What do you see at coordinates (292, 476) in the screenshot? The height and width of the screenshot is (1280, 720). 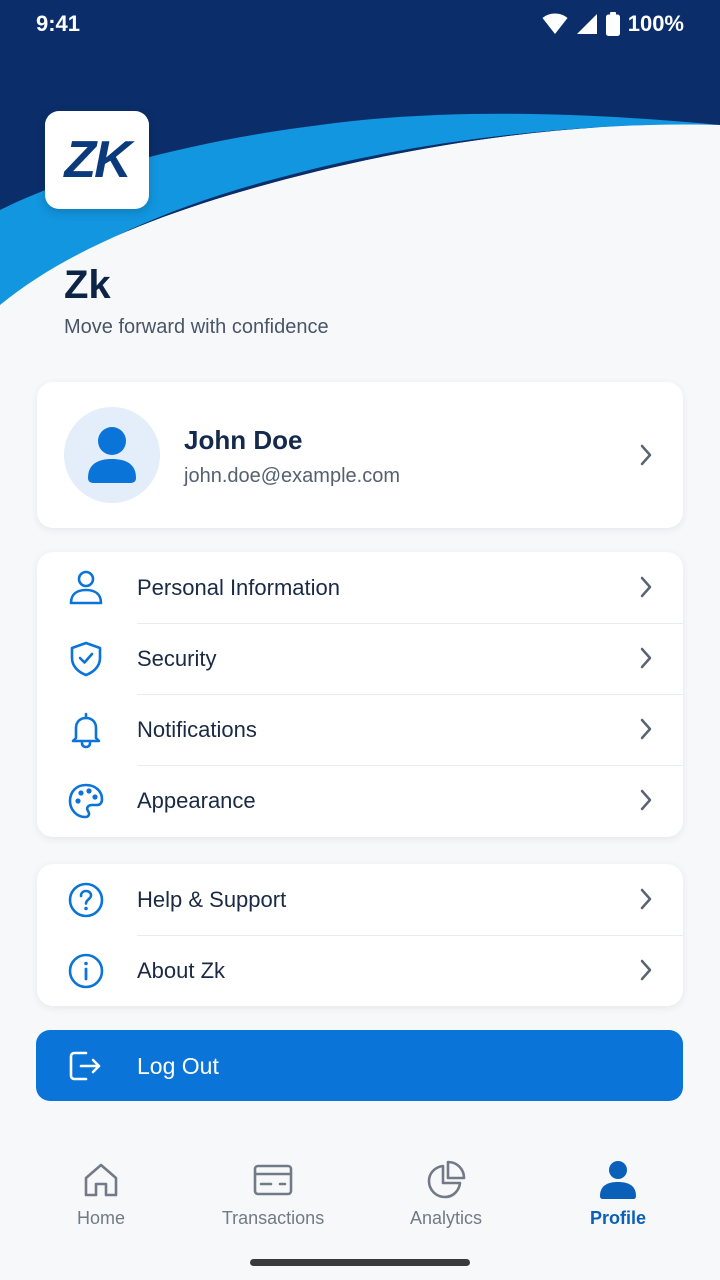 I see `profile-email: john.doe@example.com` at bounding box center [292, 476].